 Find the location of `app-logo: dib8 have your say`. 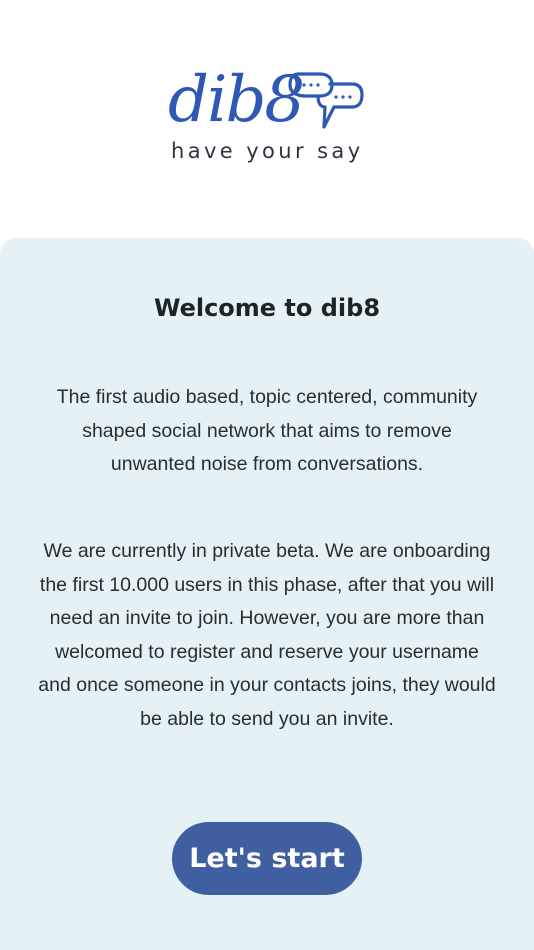

app-logo: dib8 have your say is located at coordinates (267, 115).